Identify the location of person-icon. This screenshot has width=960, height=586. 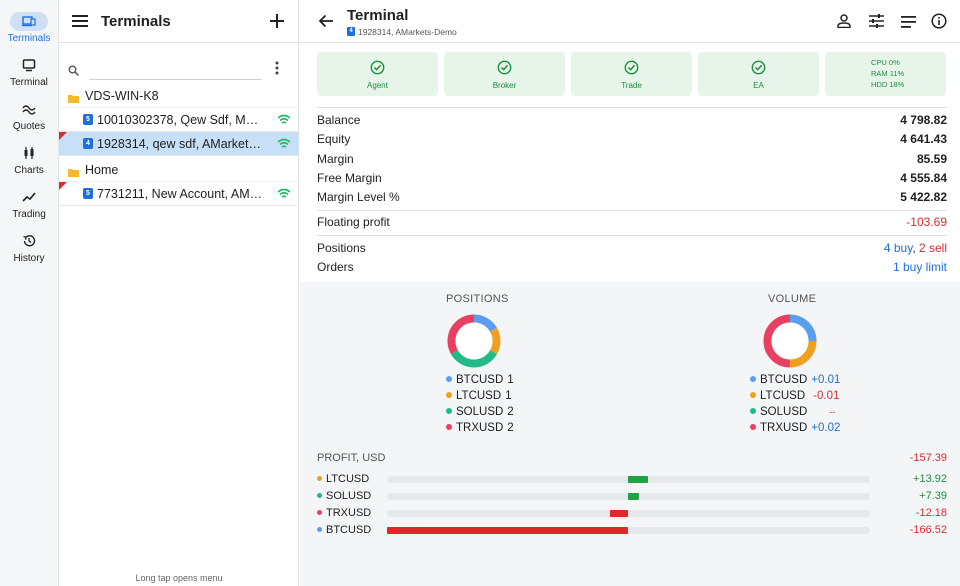
(844, 23).